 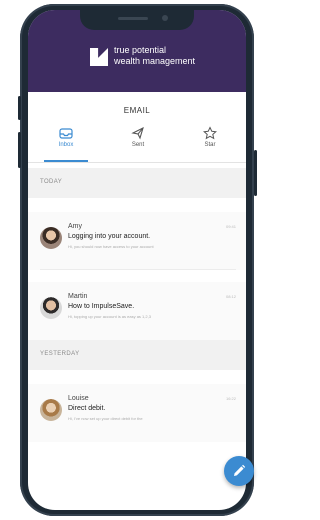 What do you see at coordinates (138, 145) in the screenshot?
I see `tab-sent-label: Sent` at bounding box center [138, 145].